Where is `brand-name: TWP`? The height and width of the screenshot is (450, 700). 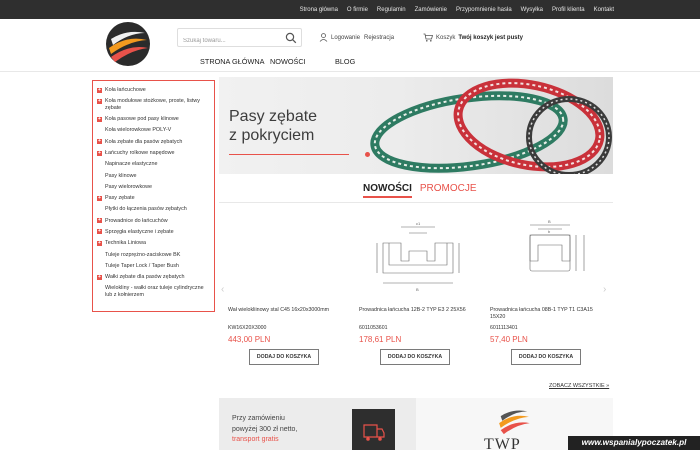
brand-name: TWP is located at coordinates (502, 443).